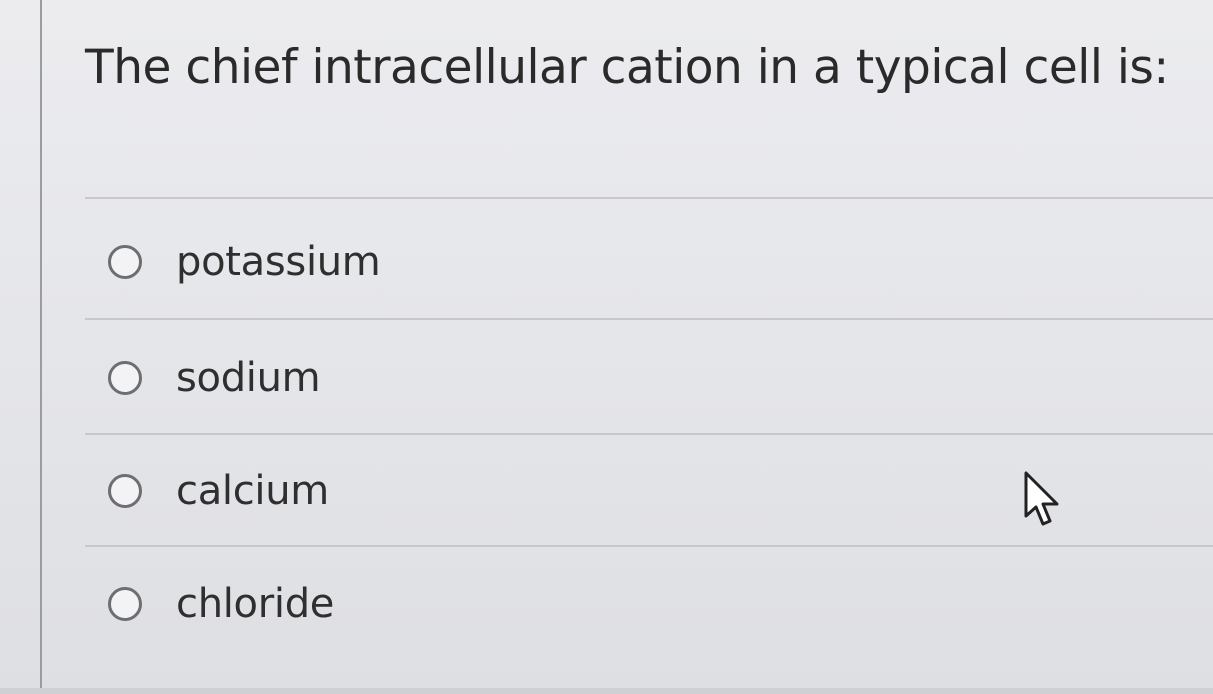  I want to click on option-chloride: chloride, so click(217, 604).